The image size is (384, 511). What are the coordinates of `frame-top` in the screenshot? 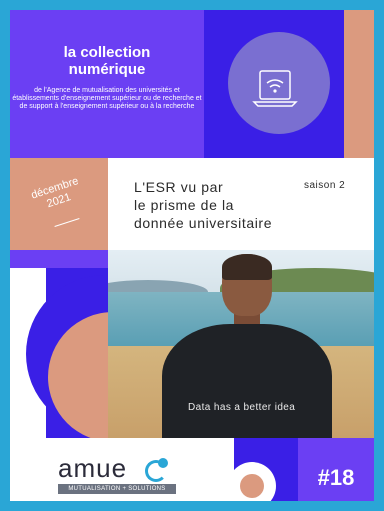 It's located at (192, 5).